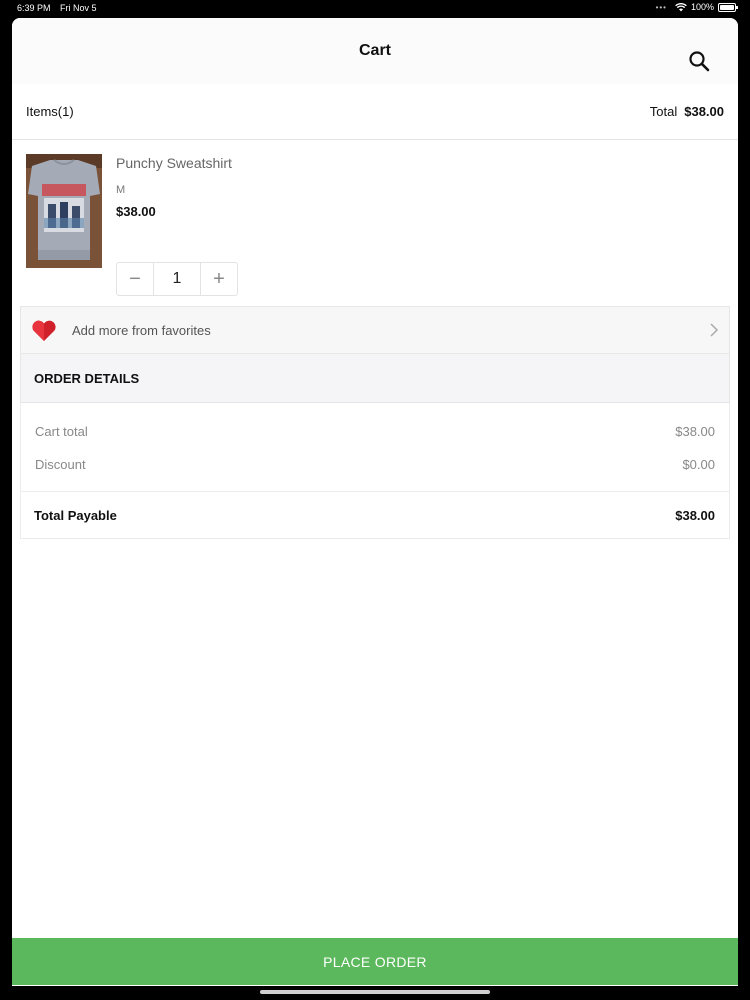 Image resolution: width=750 pixels, height=1000 pixels. What do you see at coordinates (375, 330) in the screenshot?
I see `add-from-favorites-row: Add more from favorites` at bounding box center [375, 330].